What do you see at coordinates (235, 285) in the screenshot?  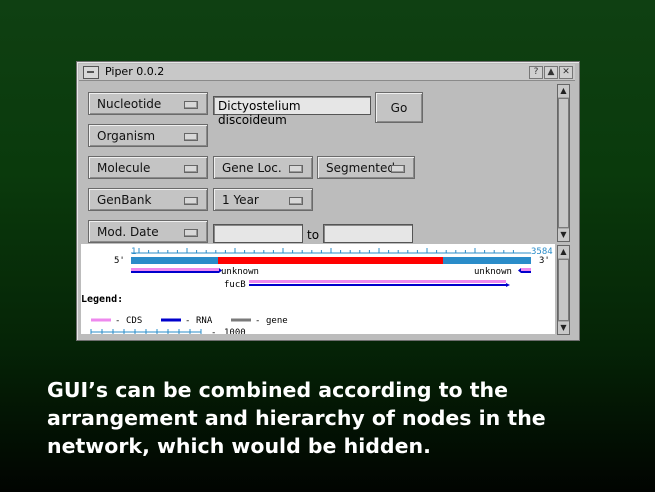 I see `gene-middle-label: fucB` at bounding box center [235, 285].